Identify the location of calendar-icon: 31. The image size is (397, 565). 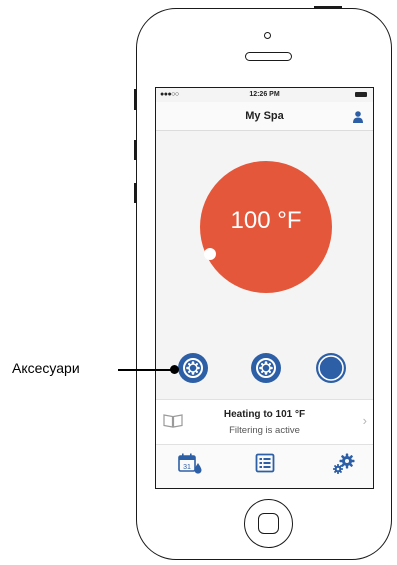
(190, 466).